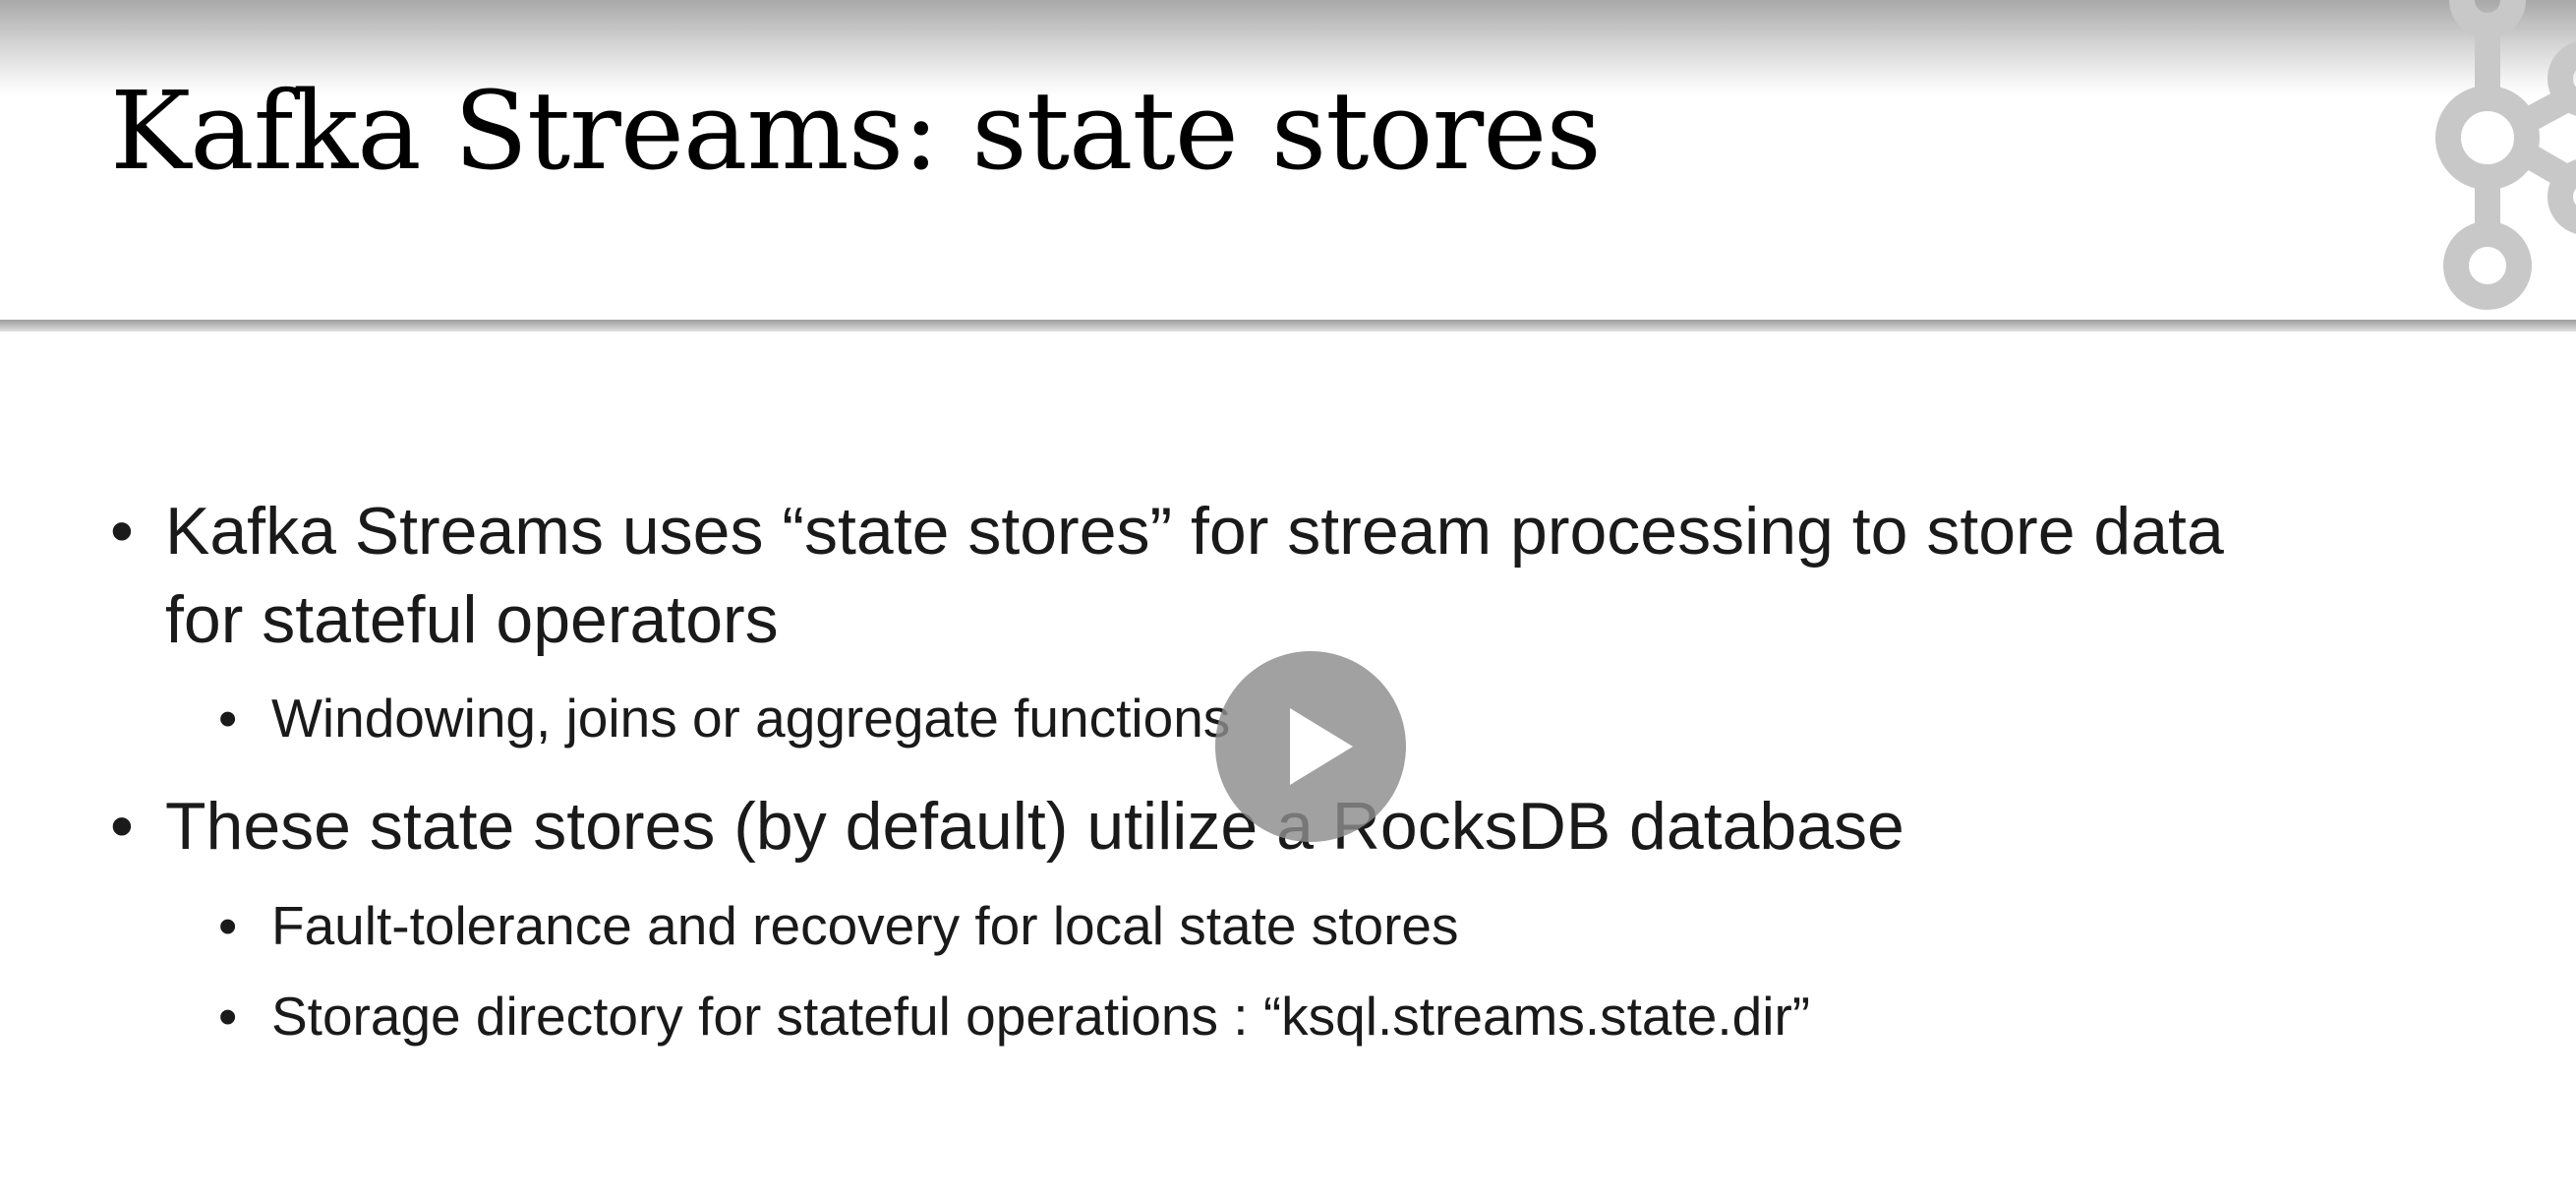 This screenshot has height=1200, width=2576. Describe the element at coordinates (472, 619) in the screenshot. I see `bullet-text: for stateful operators` at that location.